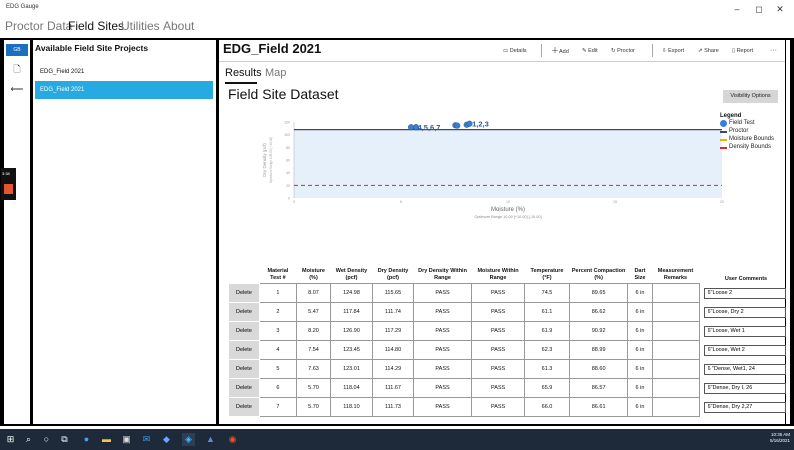 This screenshot has width=794, height=450. I want to click on tab-map: Map, so click(275, 73).